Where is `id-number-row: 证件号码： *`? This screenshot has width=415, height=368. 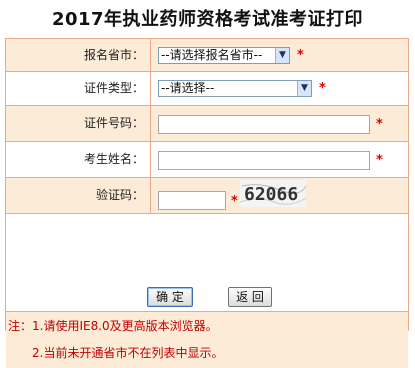
id-number-row: 证件号码： * is located at coordinates (207, 124).